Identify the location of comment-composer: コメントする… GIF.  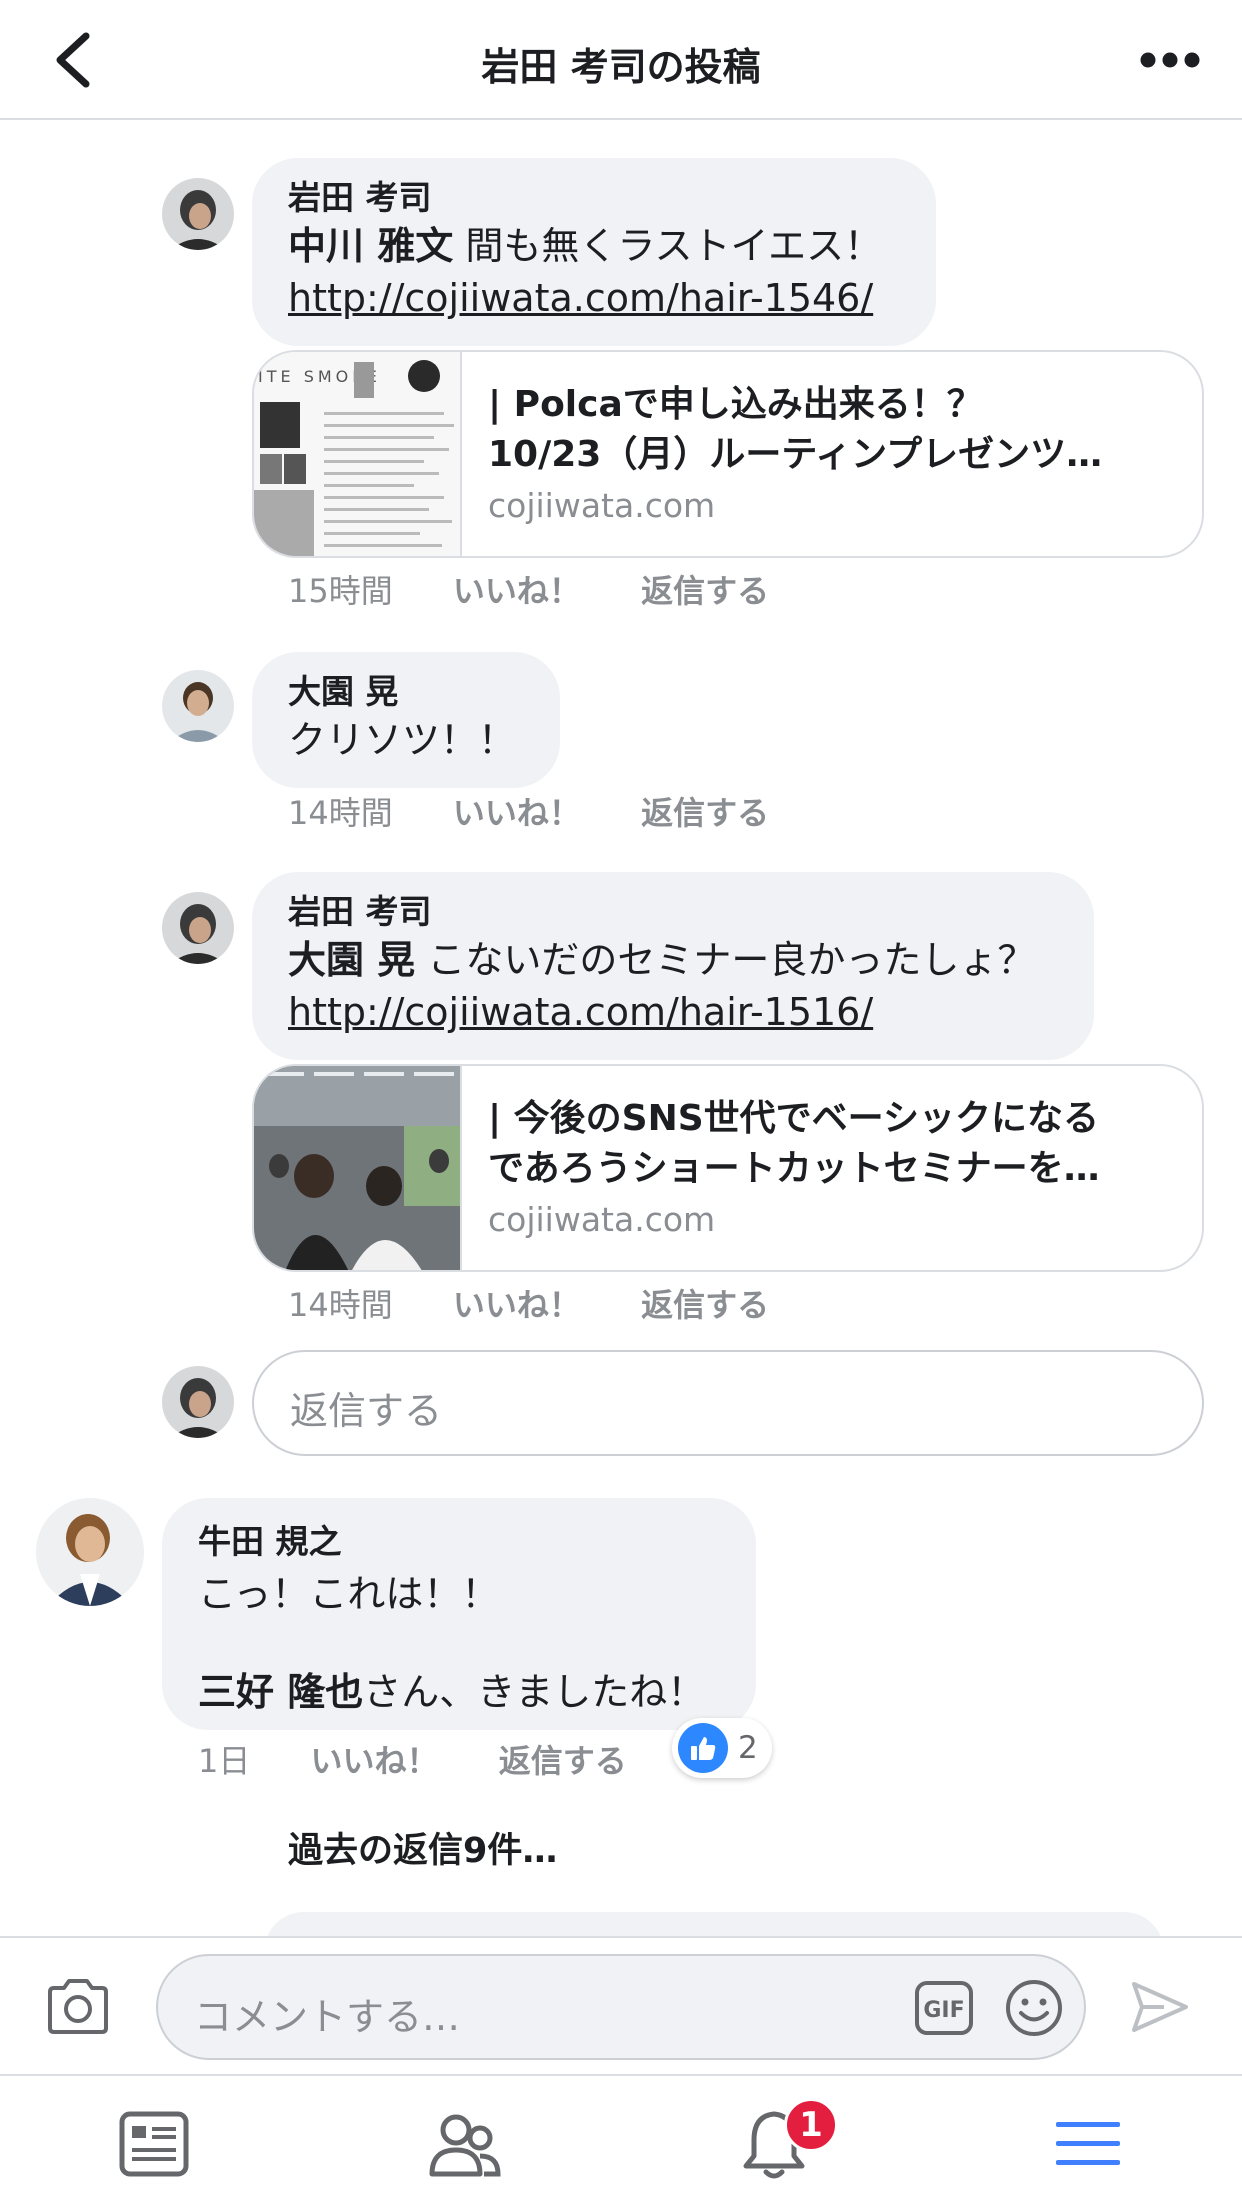
(621, 2005).